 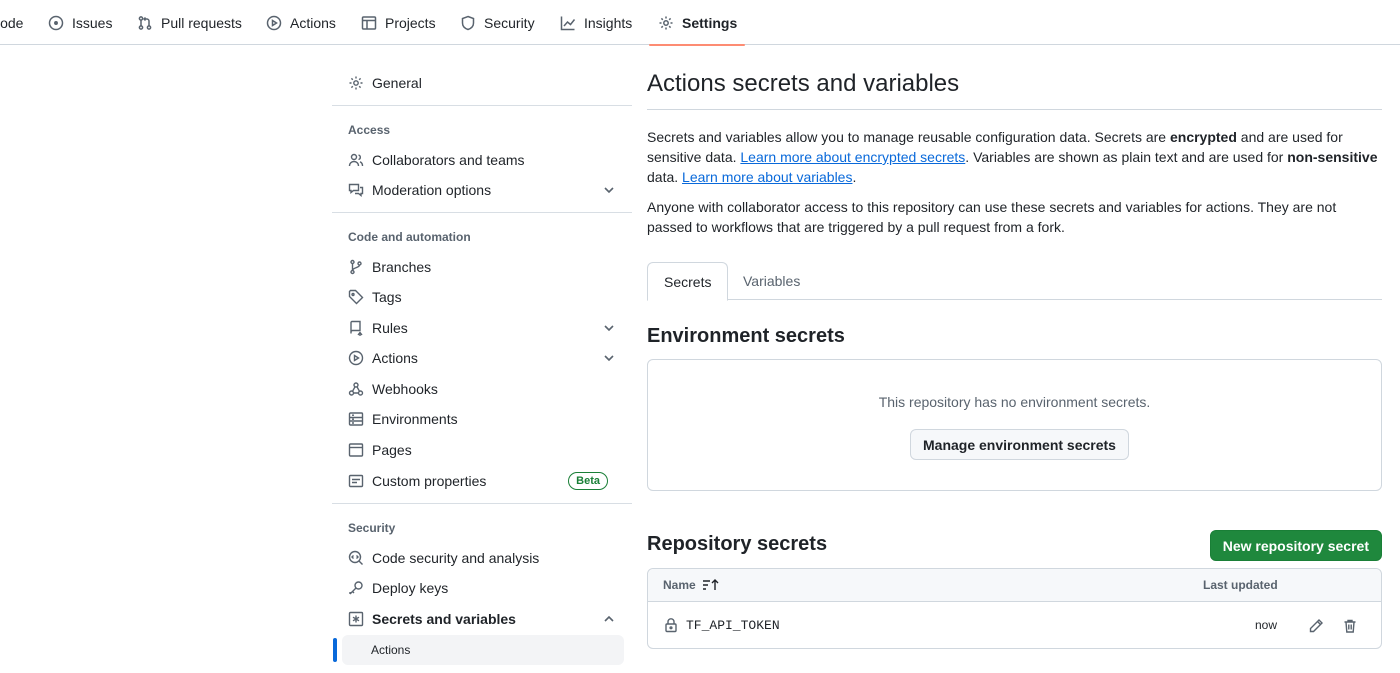 What do you see at coordinates (679, 585) in the screenshot?
I see `column-name-label: Name` at bounding box center [679, 585].